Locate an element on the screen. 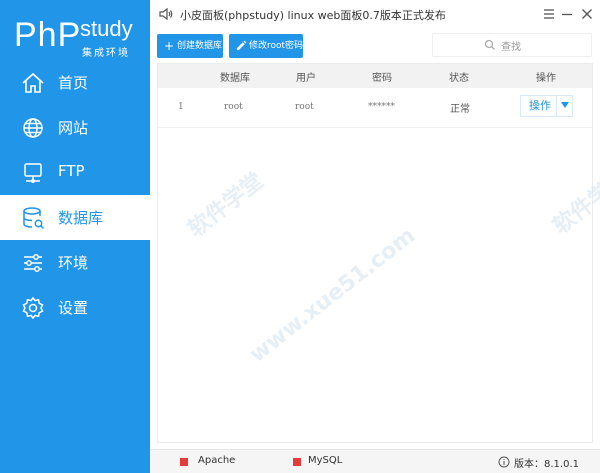  minimize-icon is located at coordinates (567, 14).